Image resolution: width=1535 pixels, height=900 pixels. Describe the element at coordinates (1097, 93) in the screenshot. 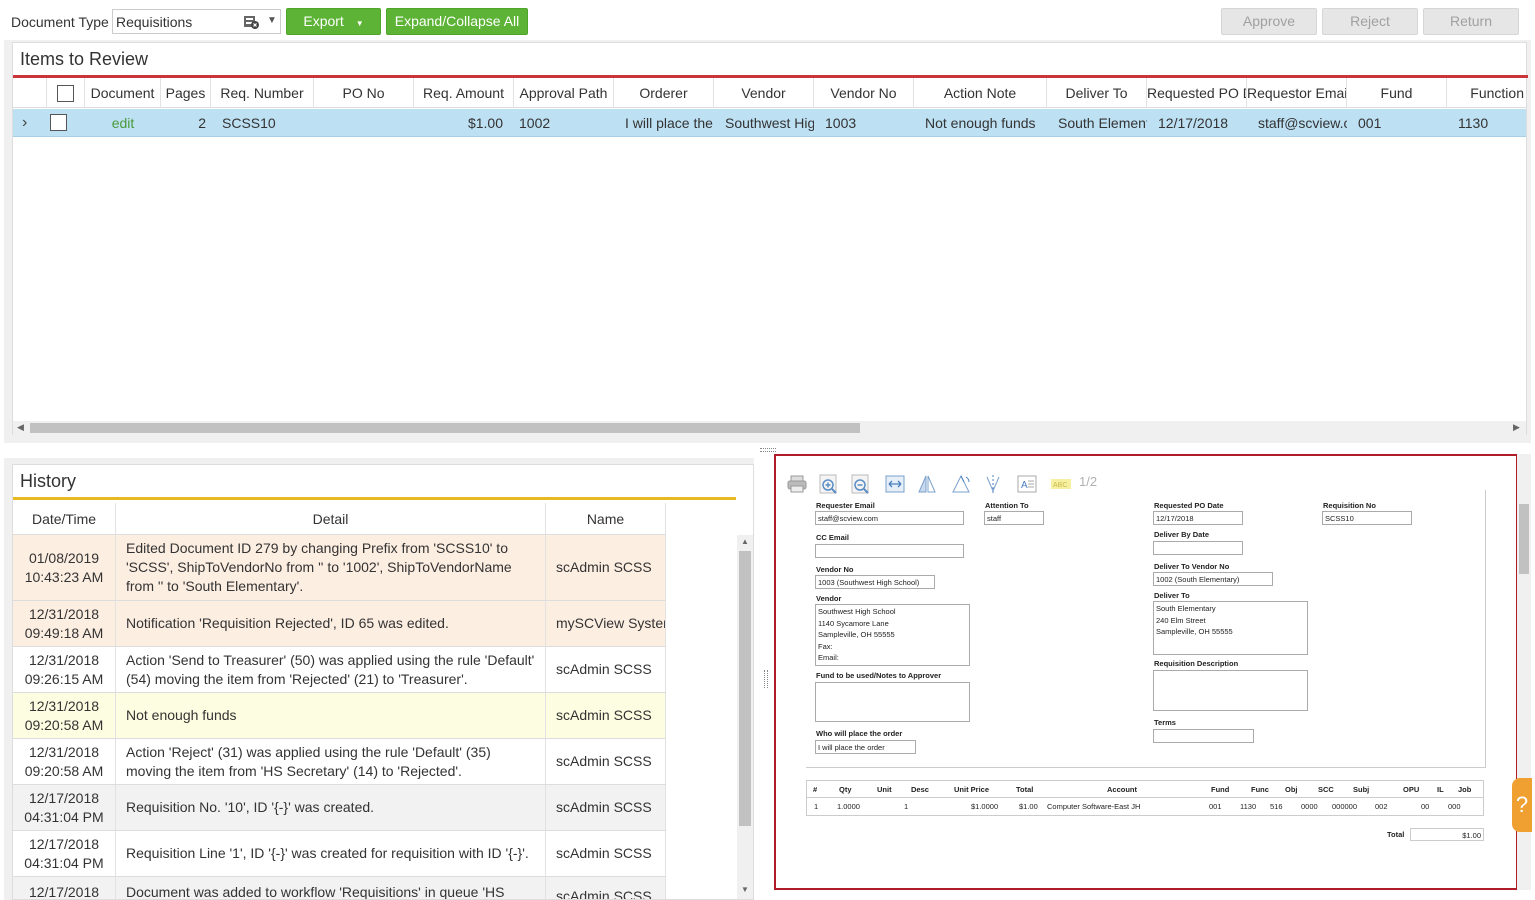

I see `col-header-deliver-to: Deliver To` at that location.